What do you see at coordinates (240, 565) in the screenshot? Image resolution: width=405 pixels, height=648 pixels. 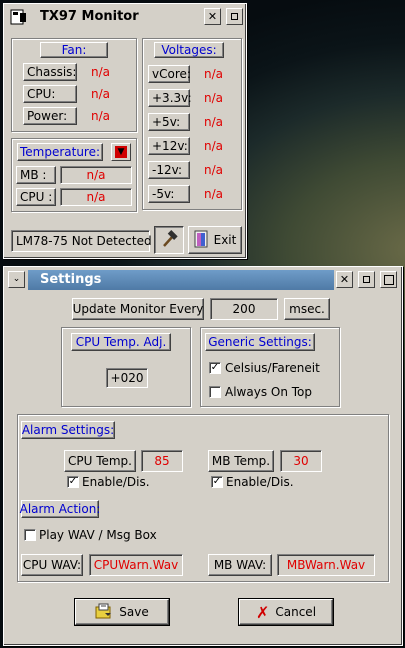 I see `mb-wav-label: MB WAV:` at bounding box center [240, 565].